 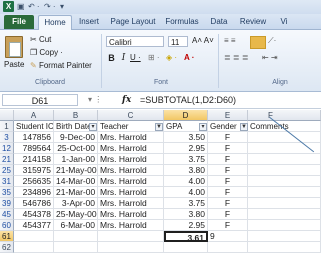 What do you see at coordinates (186, 236) in the screenshot?
I see `active-cell-gpa-average: 3.61` at bounding box center [186, 236].